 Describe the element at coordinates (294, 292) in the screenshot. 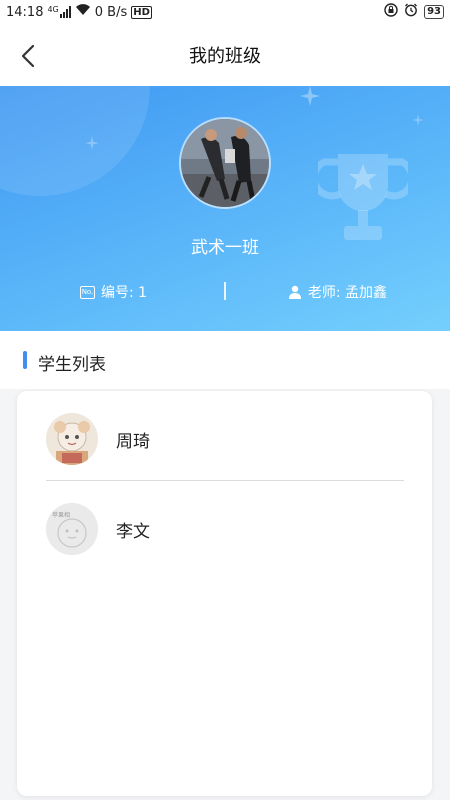

I see `person-icon` at that location.